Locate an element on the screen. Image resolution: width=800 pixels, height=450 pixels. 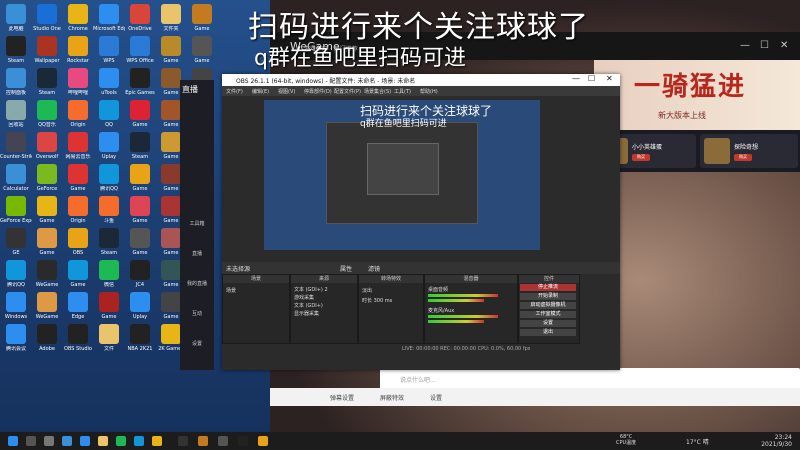
desktop-icon: 腾讯会议 is located at coordinates (16, 338).